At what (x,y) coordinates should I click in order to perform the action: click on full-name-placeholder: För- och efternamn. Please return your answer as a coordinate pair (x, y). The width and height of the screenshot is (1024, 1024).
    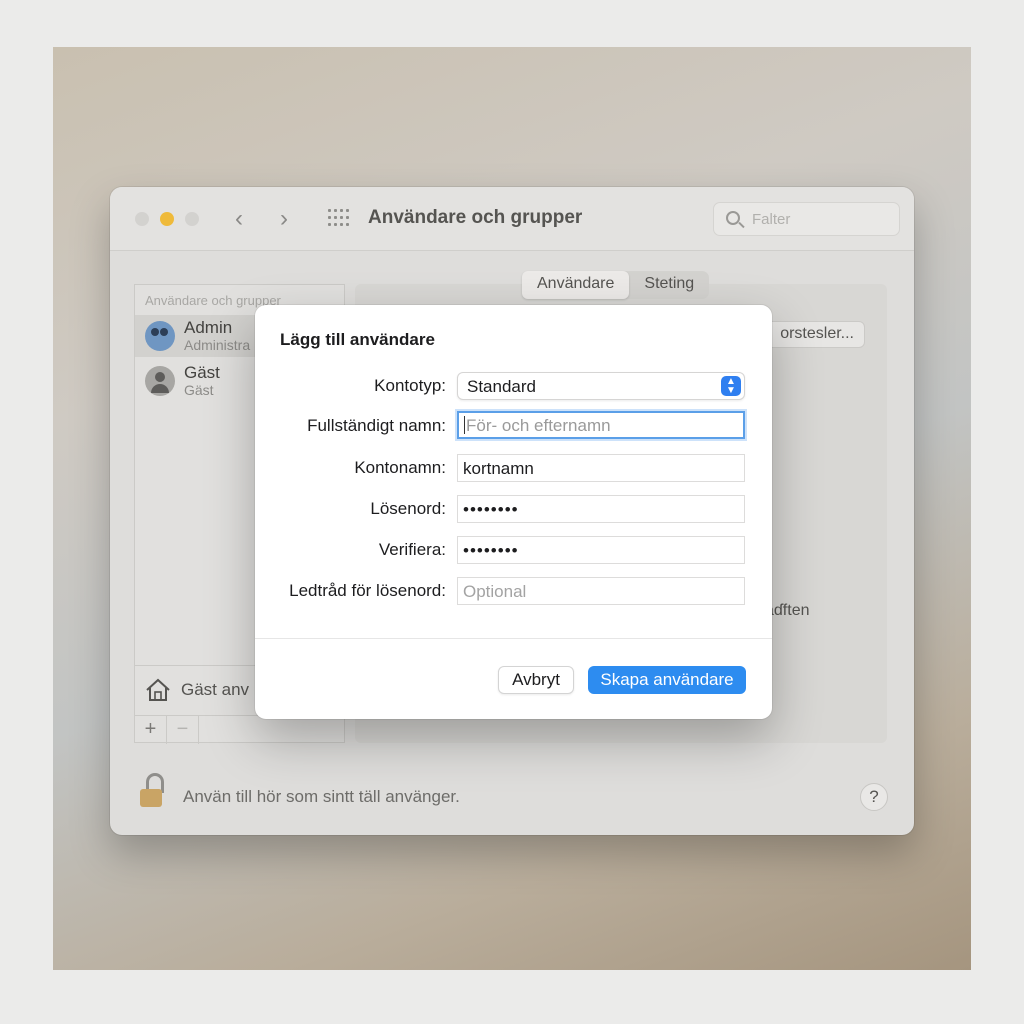
    Looking at the image, I should click on (538, 425).